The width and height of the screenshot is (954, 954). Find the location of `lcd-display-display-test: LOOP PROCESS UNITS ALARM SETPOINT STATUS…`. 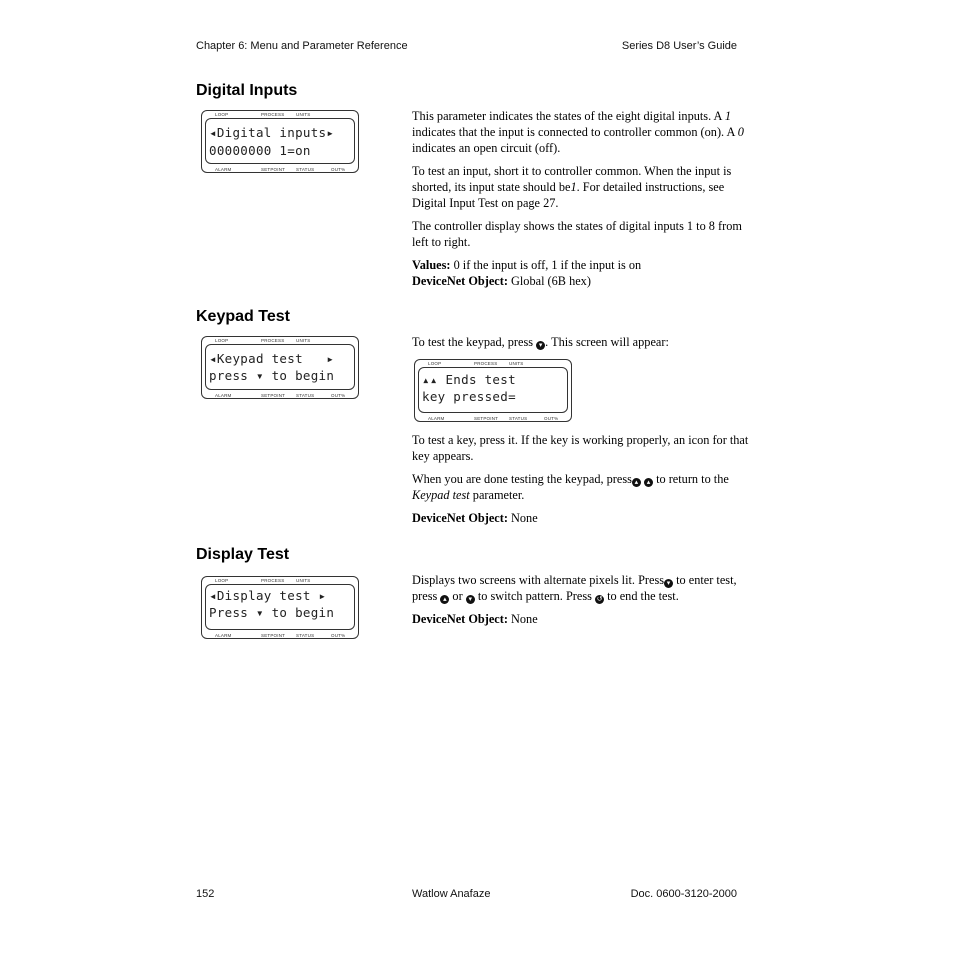

lcd-display-display-test: LOOP PROCESS UNITS ALARM SETPOINT STATUS… is located at coordinates (280, 607).